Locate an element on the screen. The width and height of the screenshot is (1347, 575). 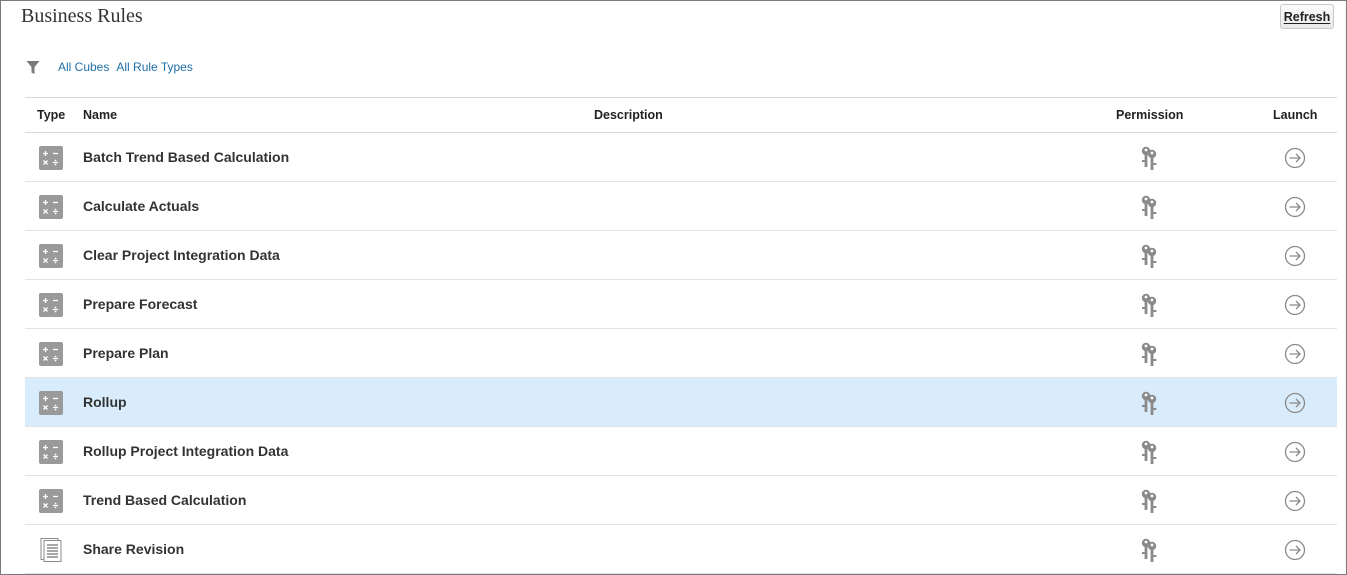
page-title: Business Rules is located at coordinates (82, 16).